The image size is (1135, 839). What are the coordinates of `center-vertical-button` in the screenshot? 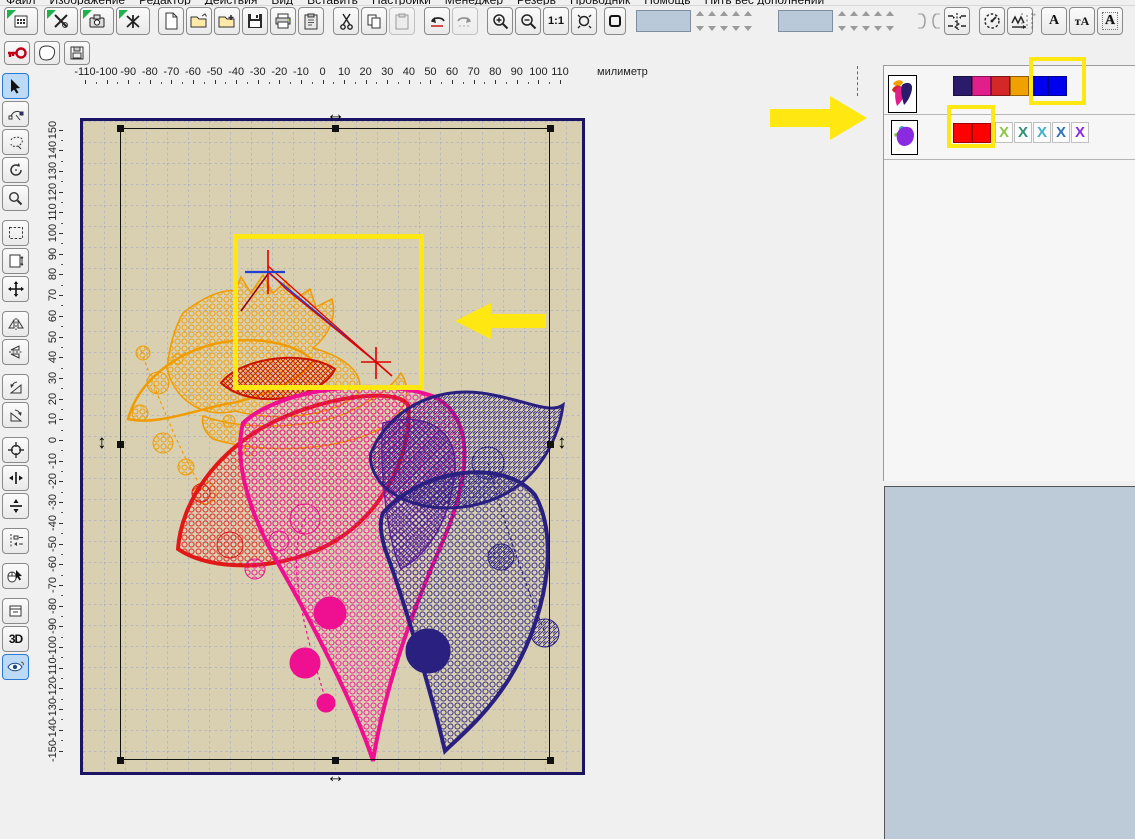 It's located at (15, 506).